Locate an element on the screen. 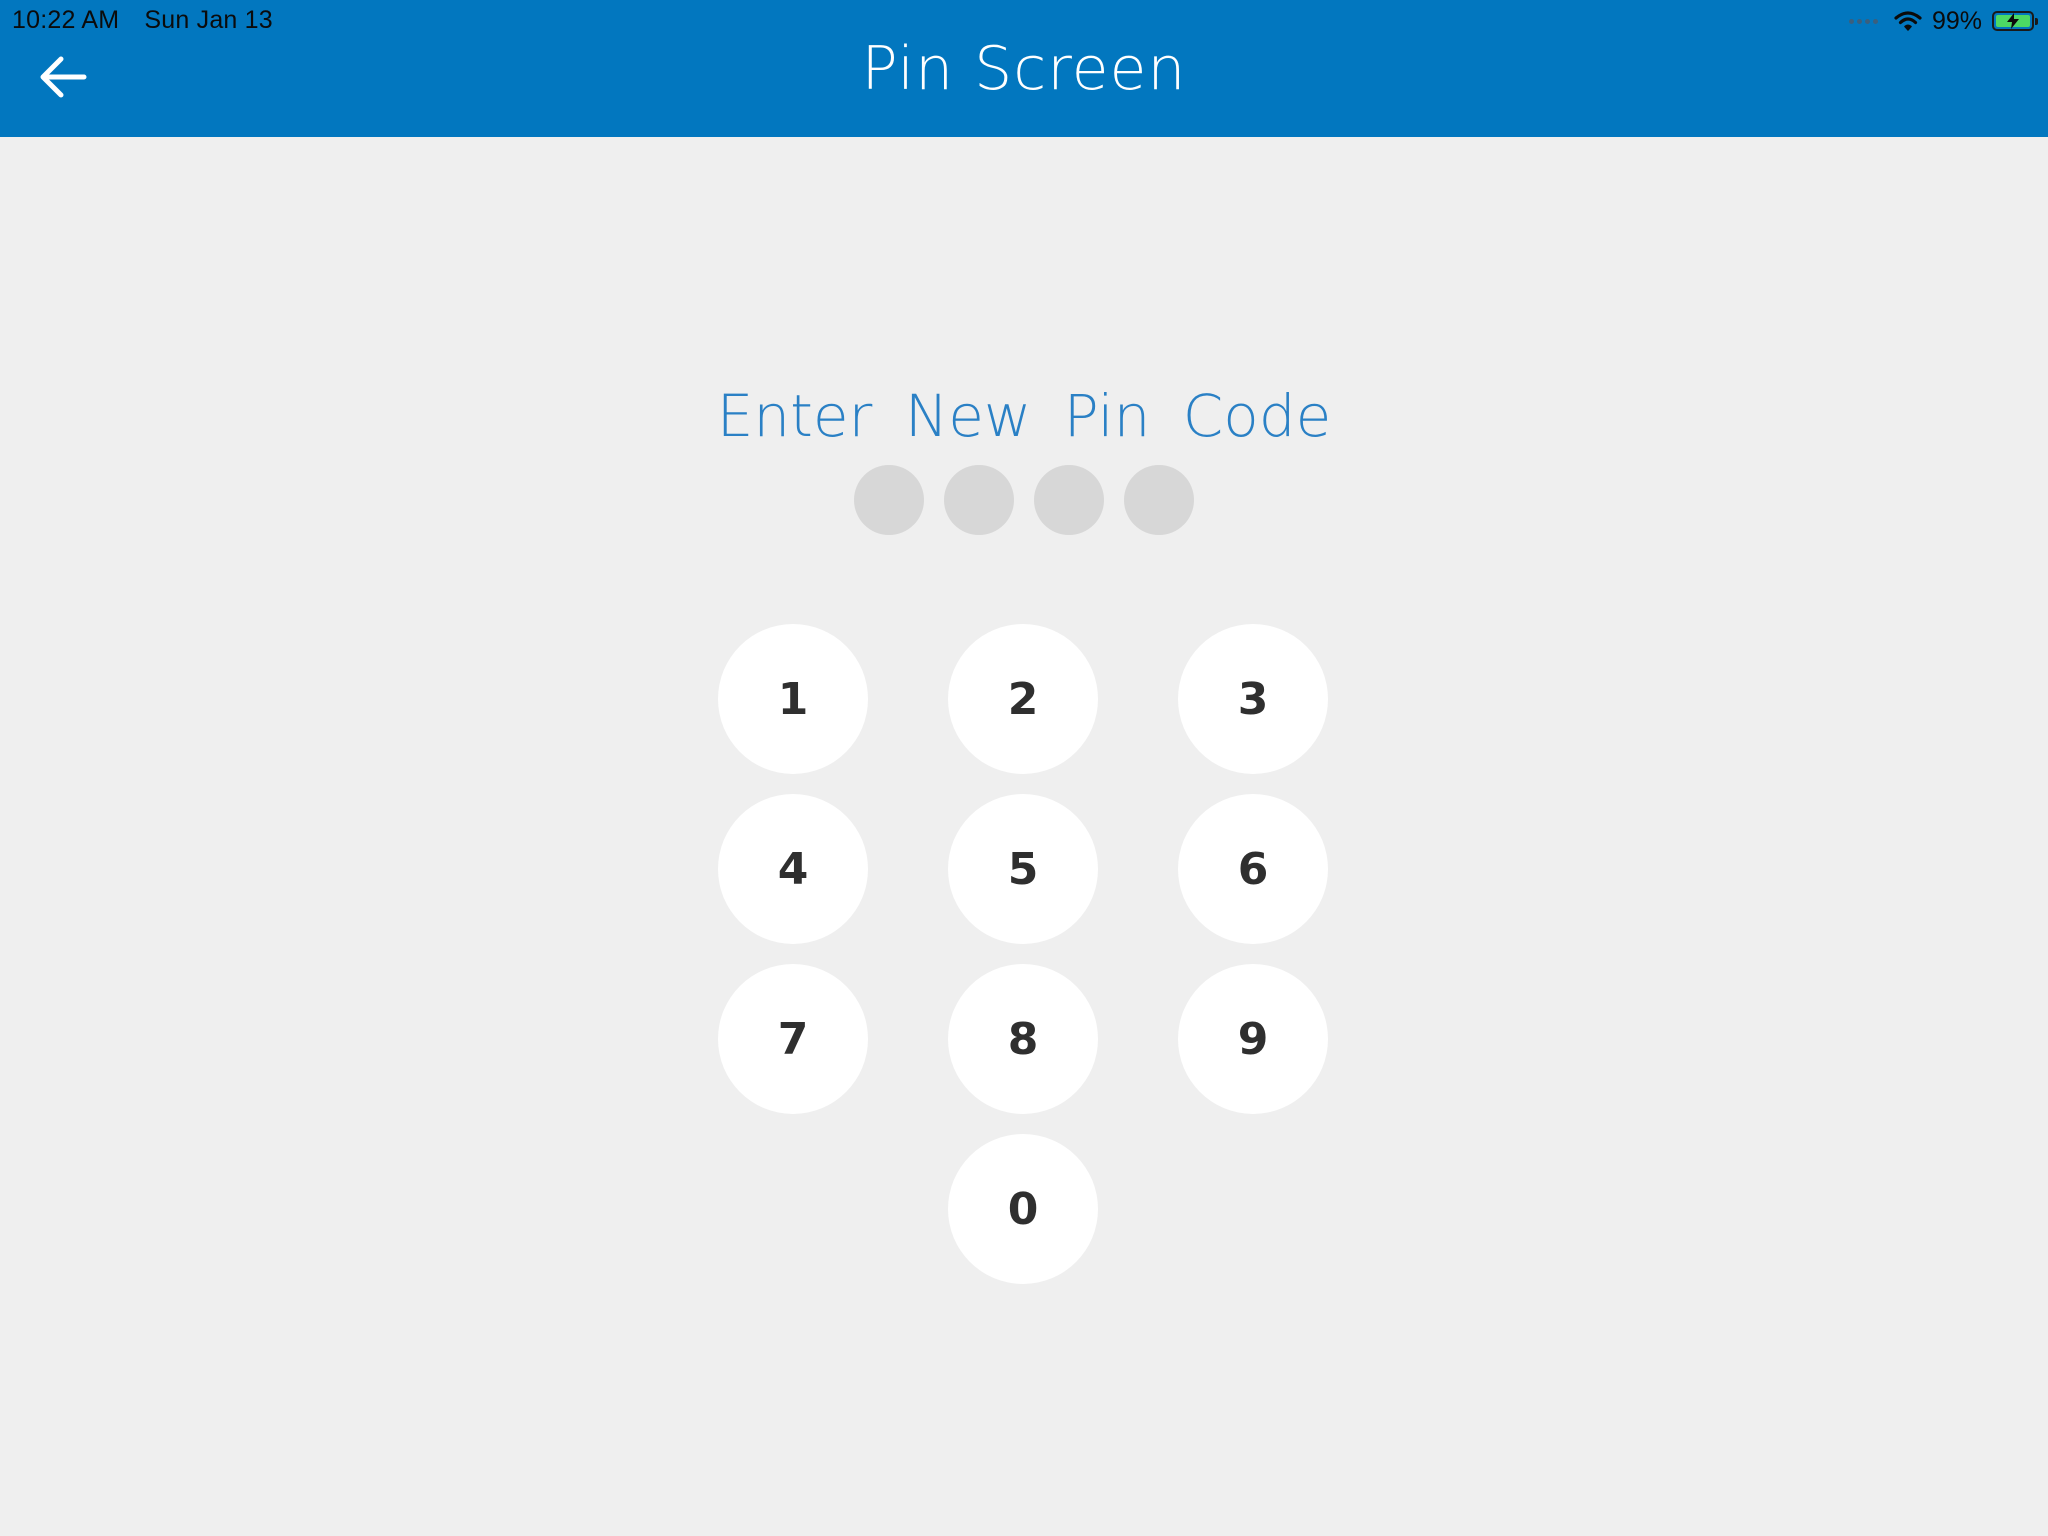 The height and width of the screenshot is (1536, 2048). key-6-button: 6 is located at coordinates (1253, 869).